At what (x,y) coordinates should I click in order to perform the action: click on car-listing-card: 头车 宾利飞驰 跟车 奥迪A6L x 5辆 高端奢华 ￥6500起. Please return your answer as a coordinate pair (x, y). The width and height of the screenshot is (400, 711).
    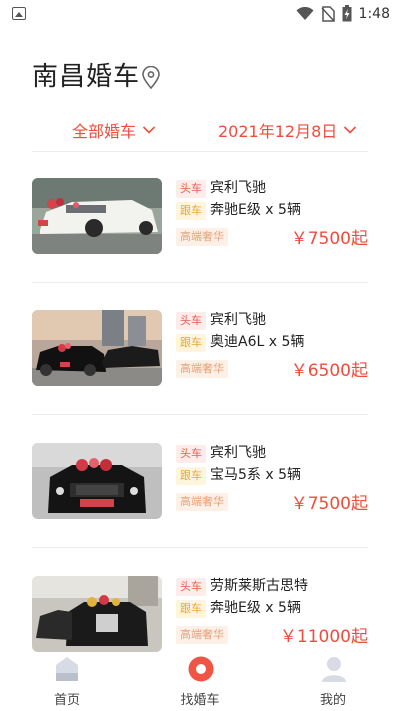
    Looking at the image, I should click on (200, 348).